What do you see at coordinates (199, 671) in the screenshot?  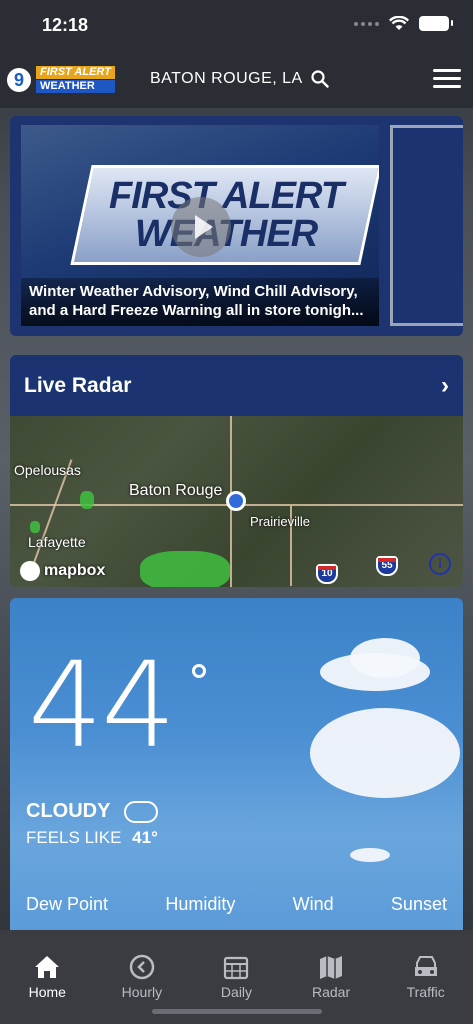 I see `degree-symbol` at bounding box center [199, 671].